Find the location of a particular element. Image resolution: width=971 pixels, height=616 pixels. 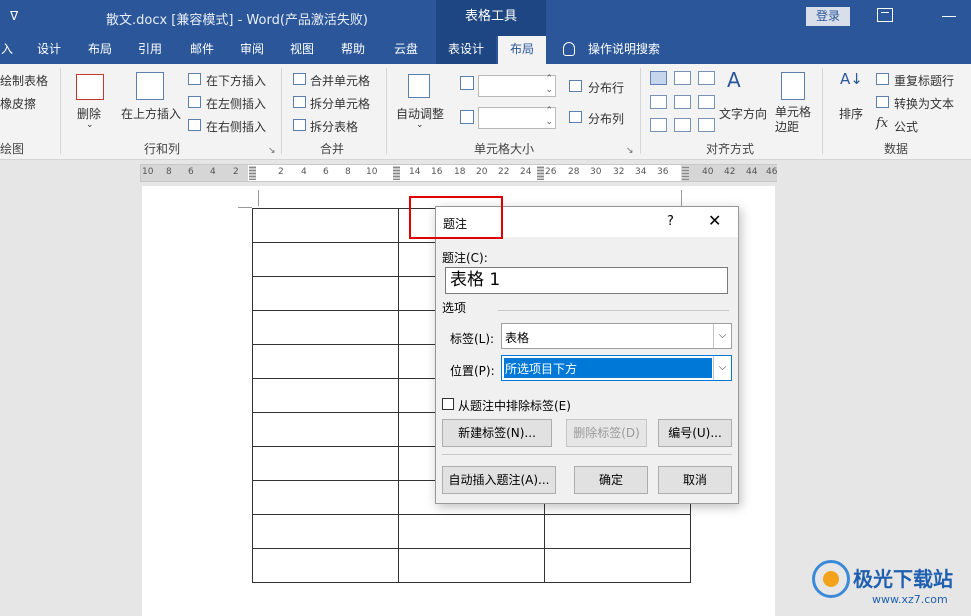

eraser-button: 橡皮擦 is located at coordinates (18, 103).